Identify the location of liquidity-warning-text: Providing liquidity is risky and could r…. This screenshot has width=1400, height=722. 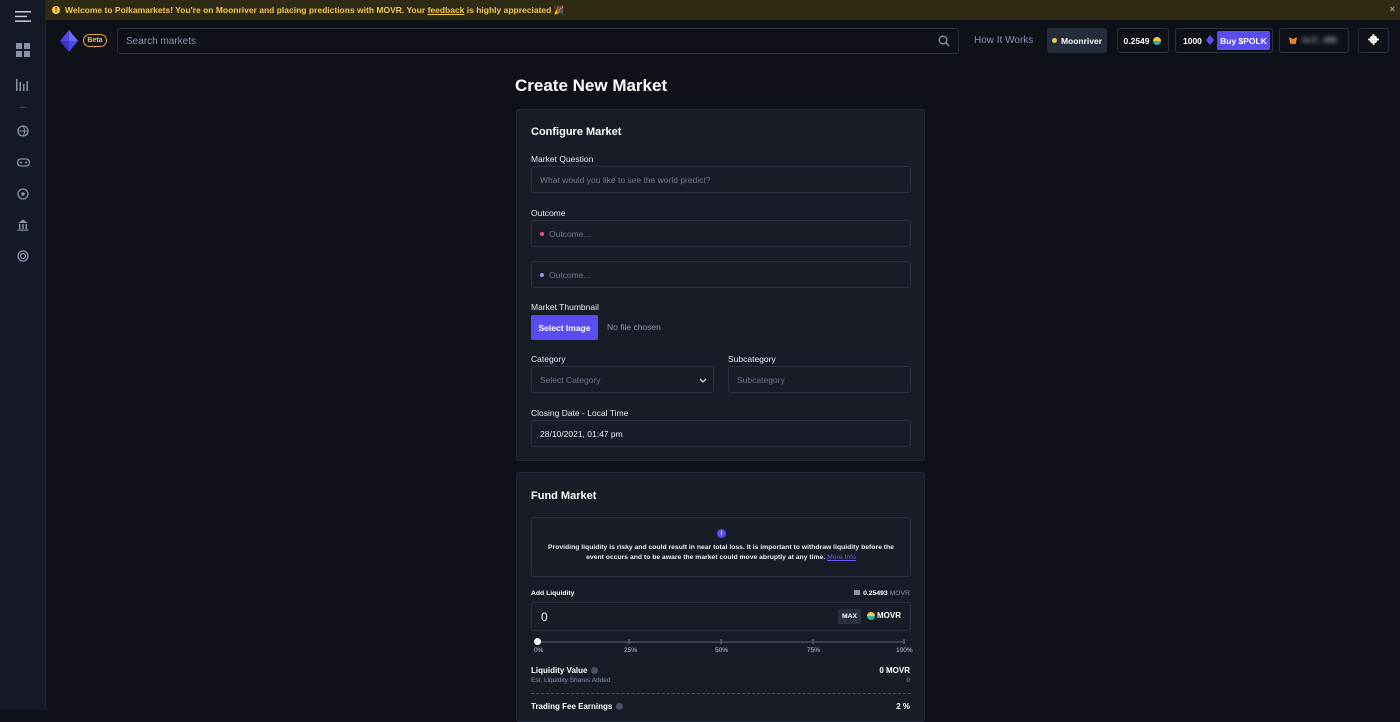
(721, 552).